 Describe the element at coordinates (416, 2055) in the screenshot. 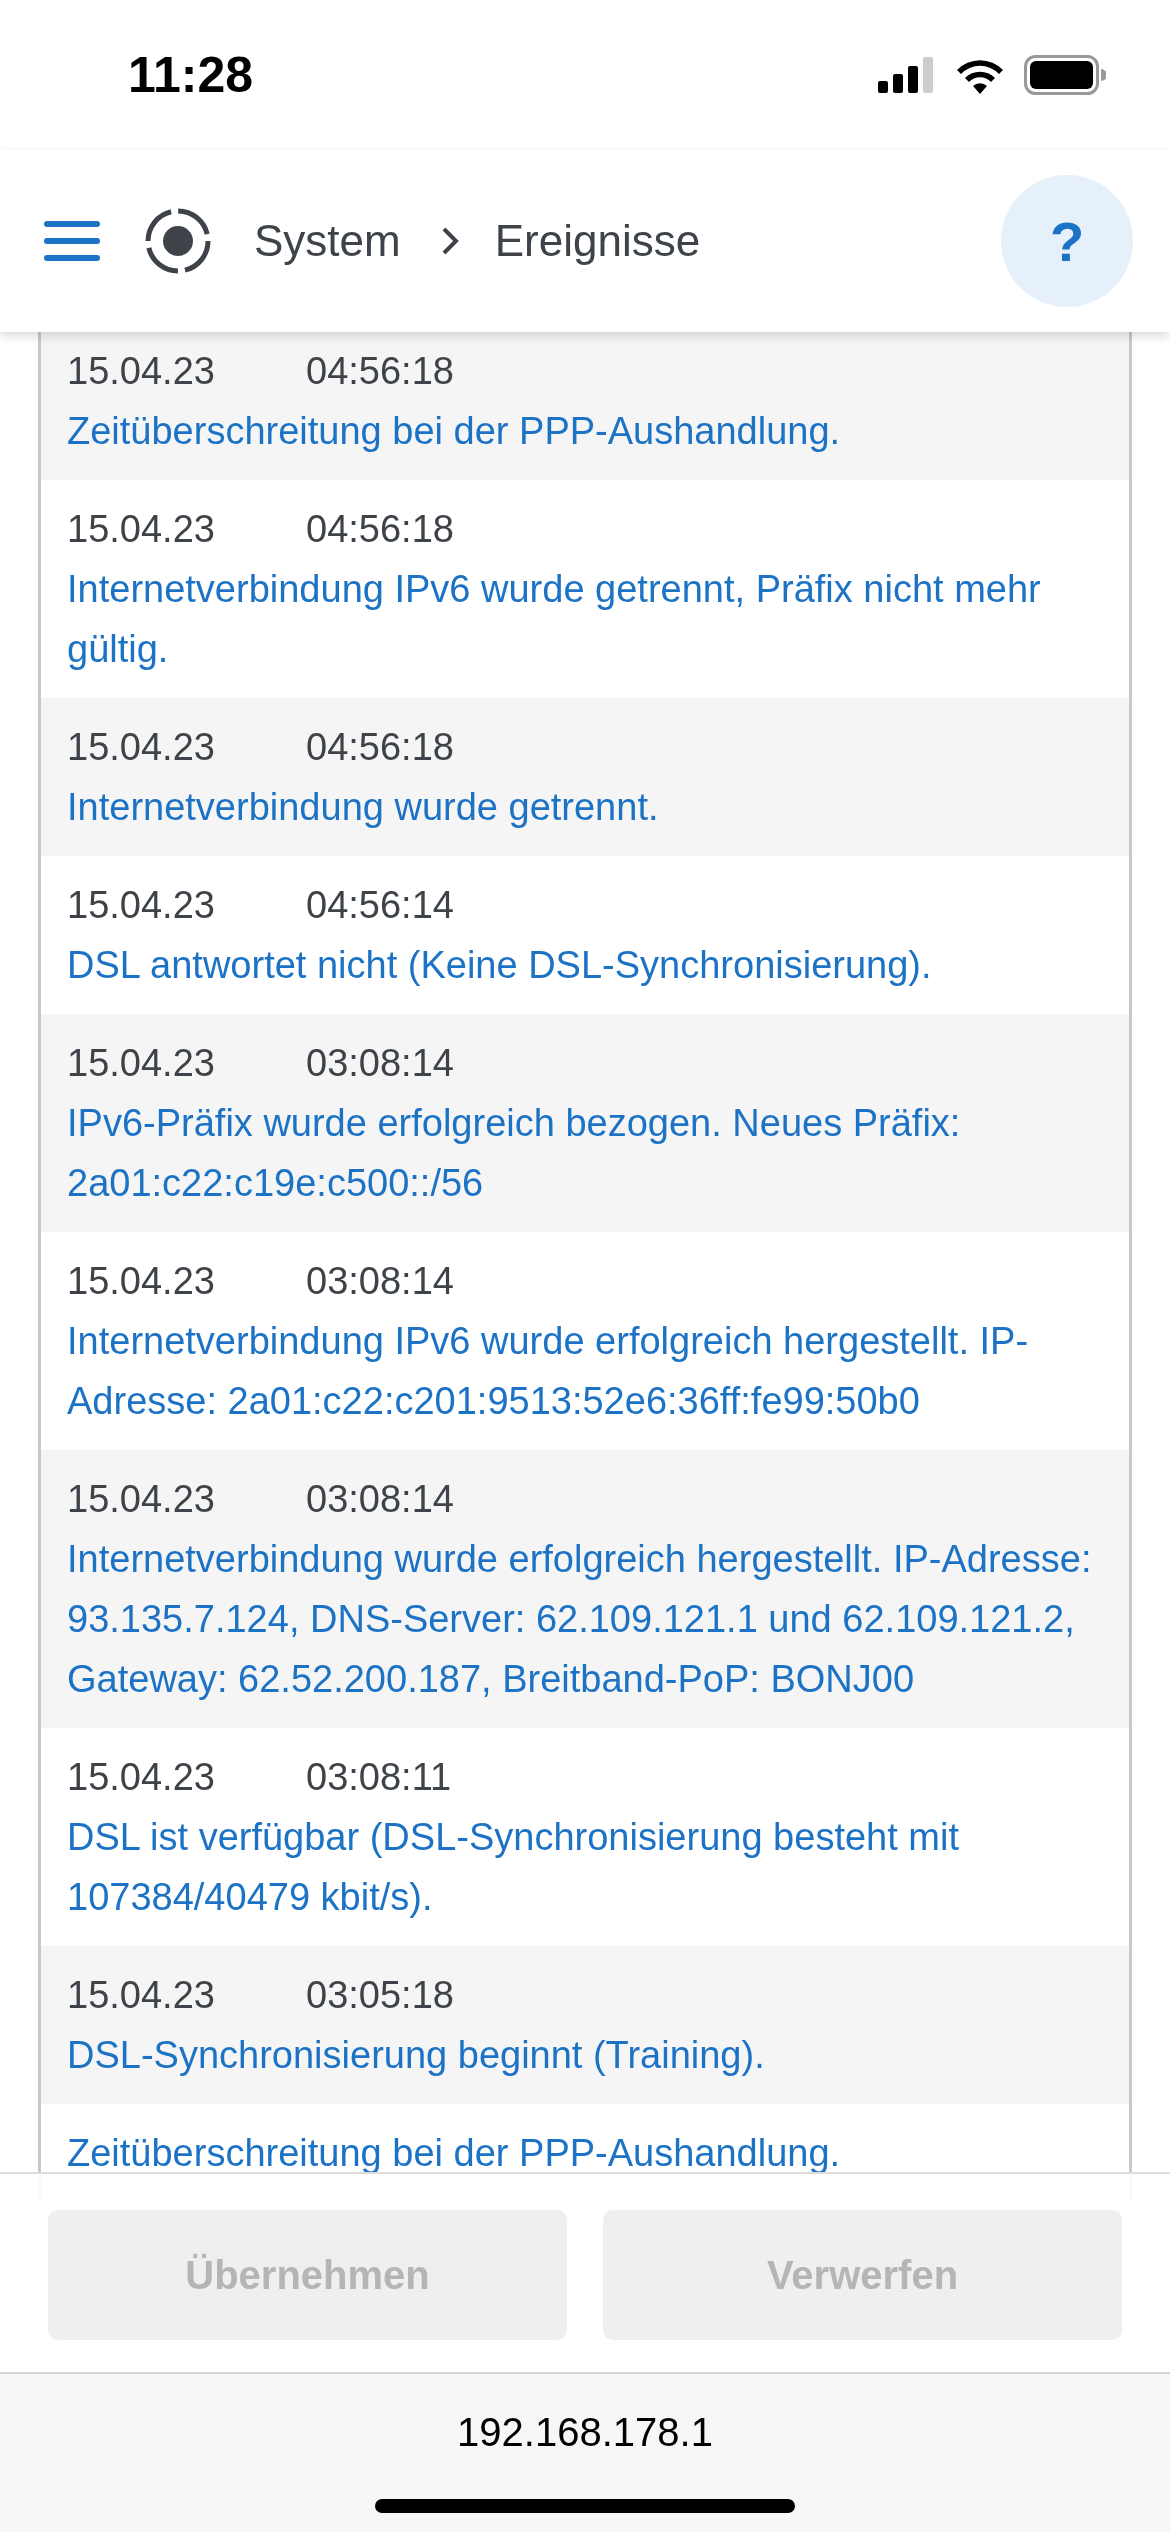

I see `event-message: DSL-Synchronisierung beginnt (Training).` at that location.